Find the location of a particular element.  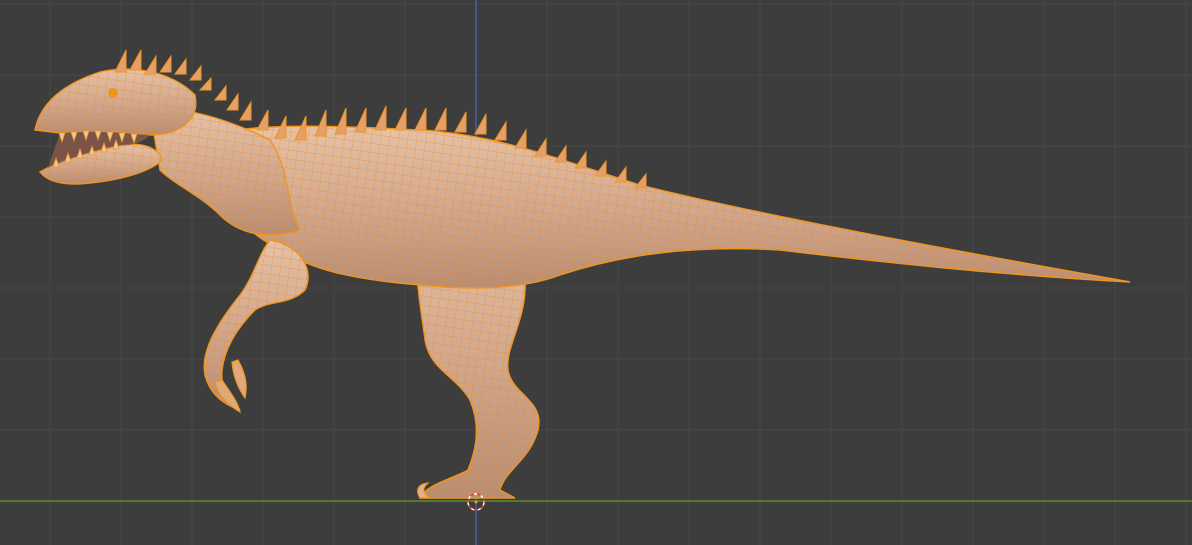

eye is located at coordinates (113, 93).